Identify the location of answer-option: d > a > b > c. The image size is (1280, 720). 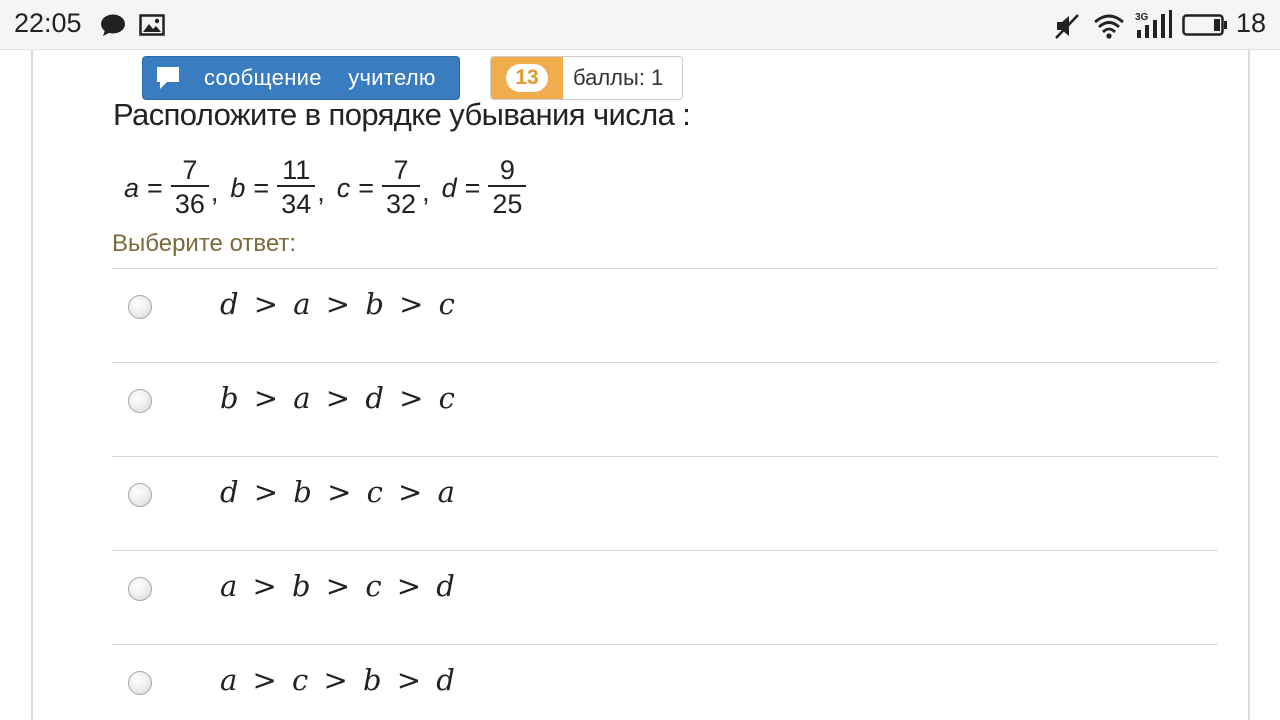
(665, 315).